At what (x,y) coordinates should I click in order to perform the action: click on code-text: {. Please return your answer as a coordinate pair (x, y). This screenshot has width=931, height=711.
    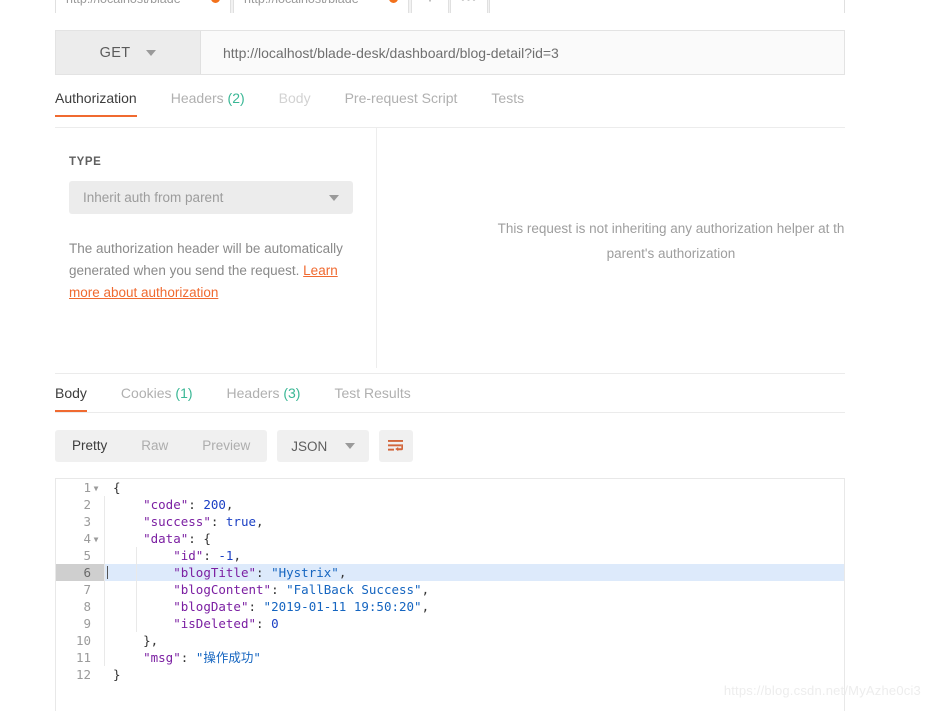
    Looking at the image, I should click on (474, 487).